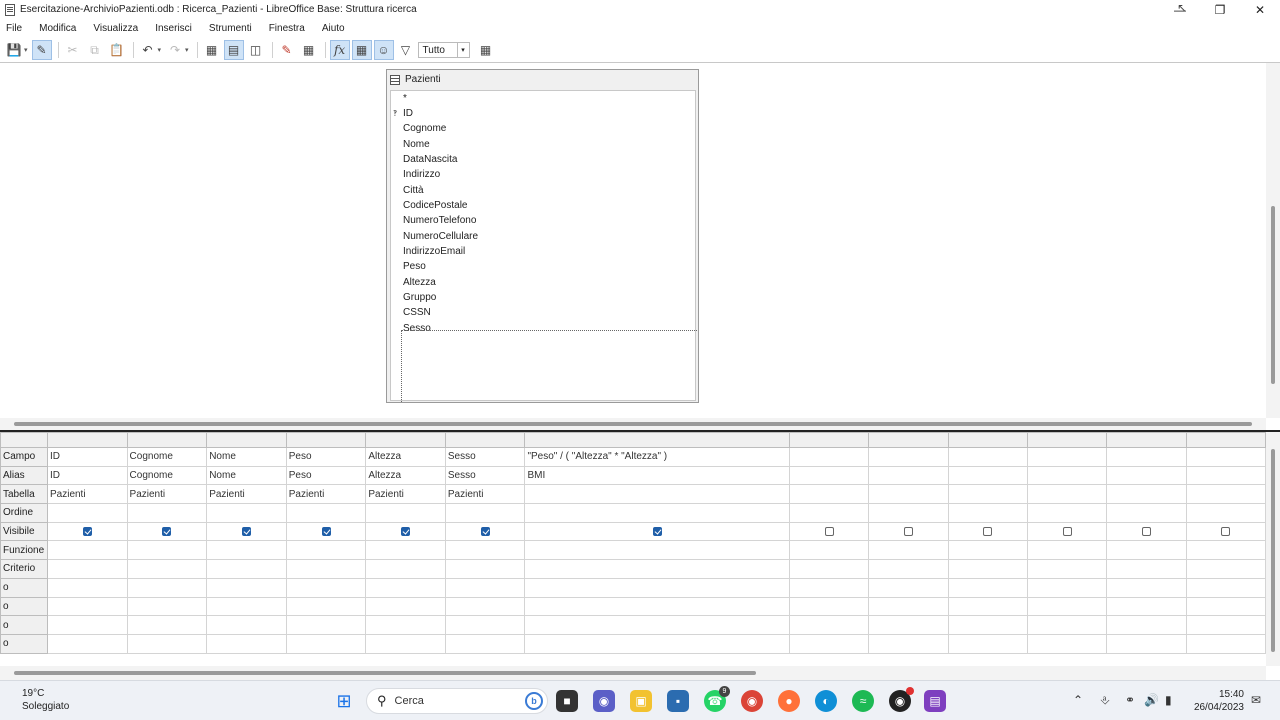  I want to click on microphone-icon: ⎀, so click(1105, 700).